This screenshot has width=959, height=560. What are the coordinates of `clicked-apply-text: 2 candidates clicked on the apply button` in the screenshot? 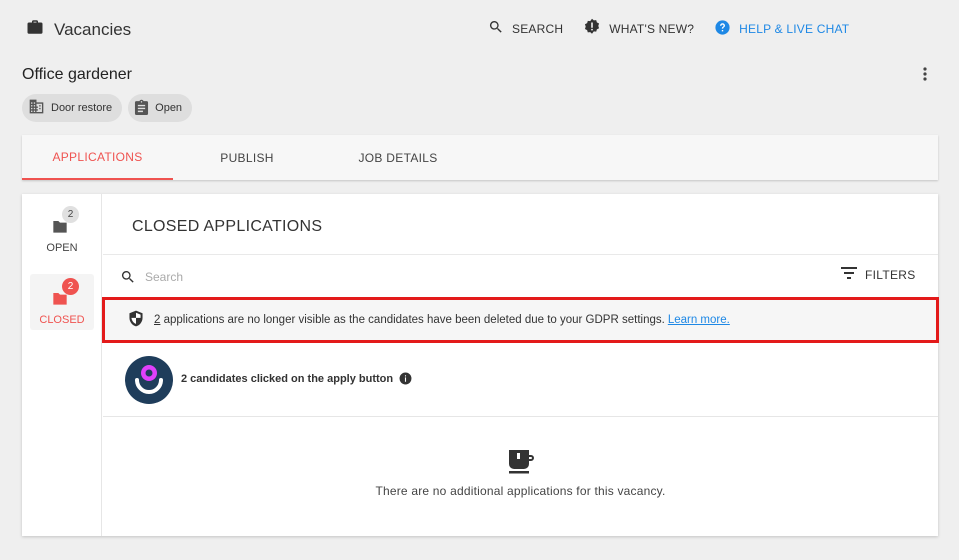 It's located at (296, 378).